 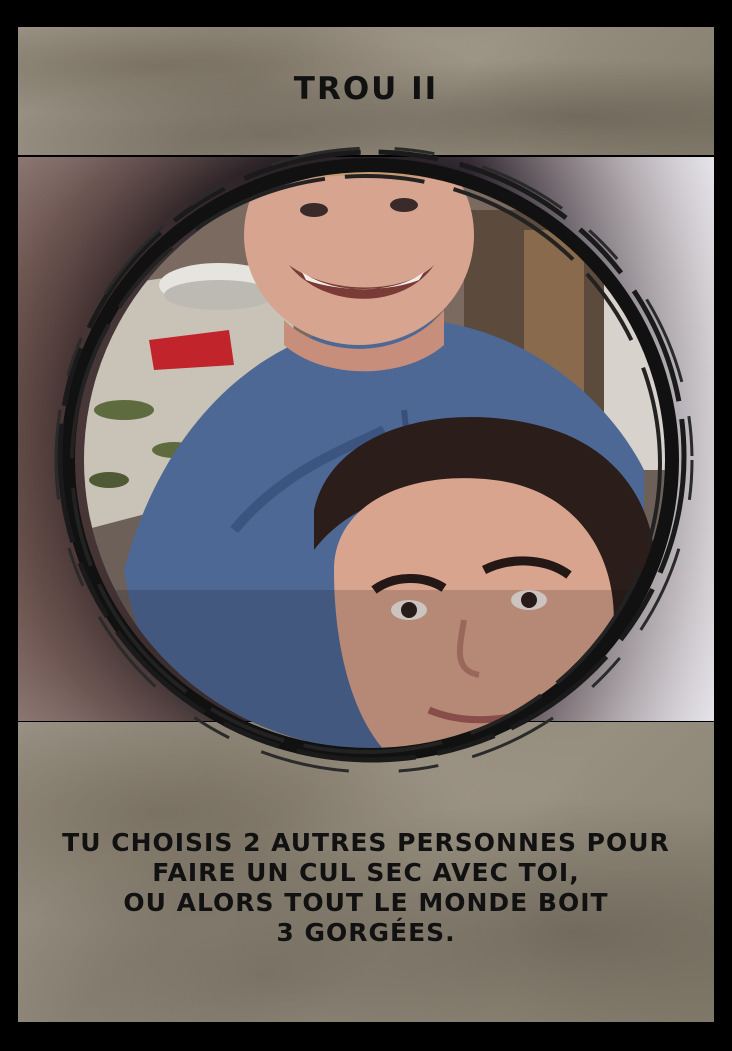 I want to click on instruction-line-4: 3 GORGÉES., so click(x=366, y=932).